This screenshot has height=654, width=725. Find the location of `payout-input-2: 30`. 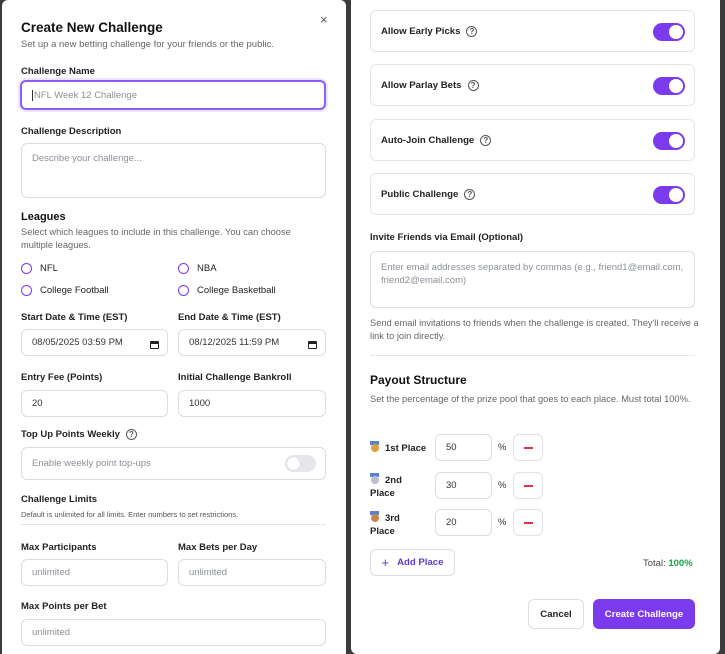

payout-input-2: 30 is located at coordinates (463, 485).